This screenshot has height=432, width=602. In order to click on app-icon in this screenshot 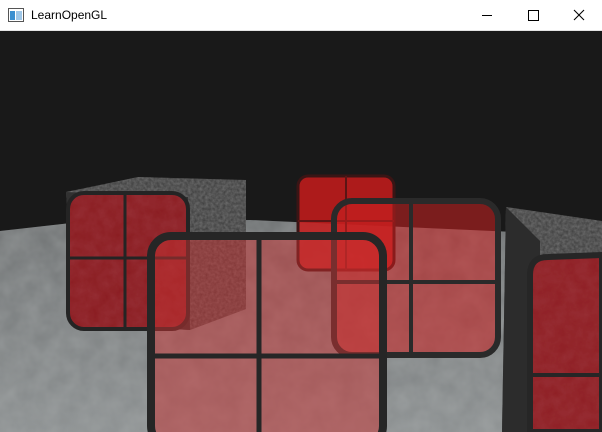, I will do `click(16, 15)`.